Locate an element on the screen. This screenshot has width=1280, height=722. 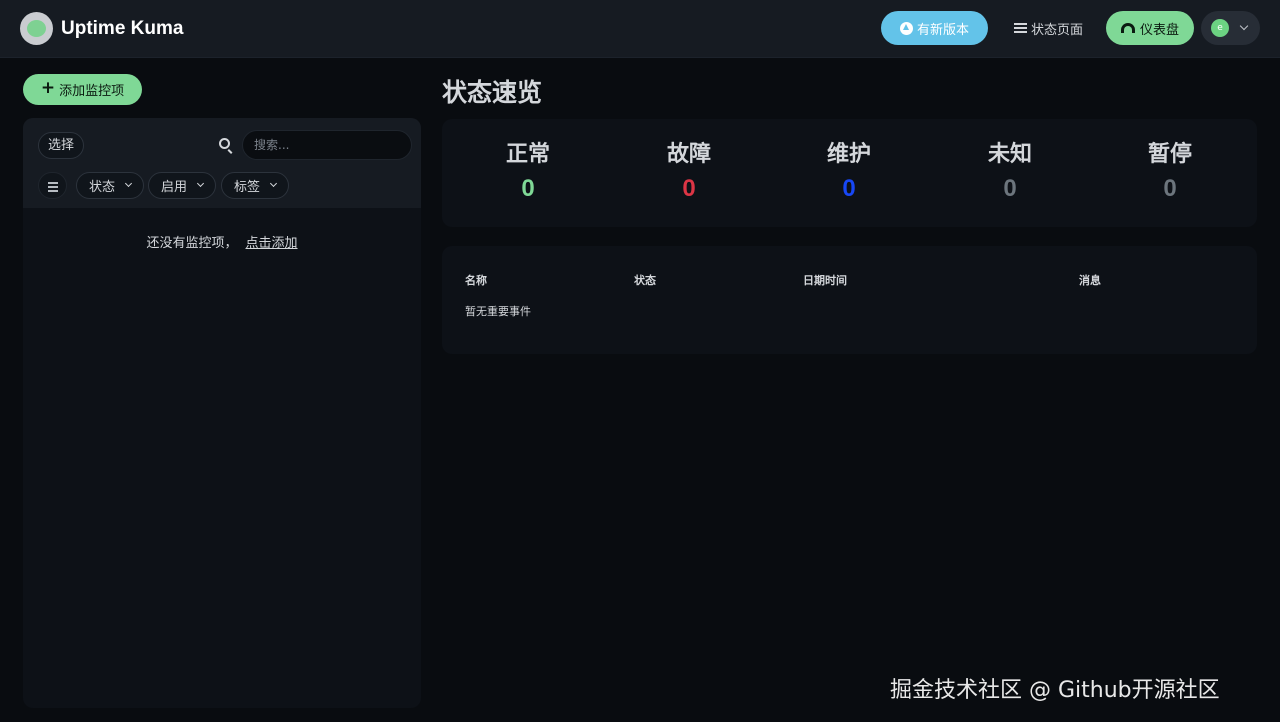
stat-maintenance: 维护 0 is located at coordinates (849, 169).